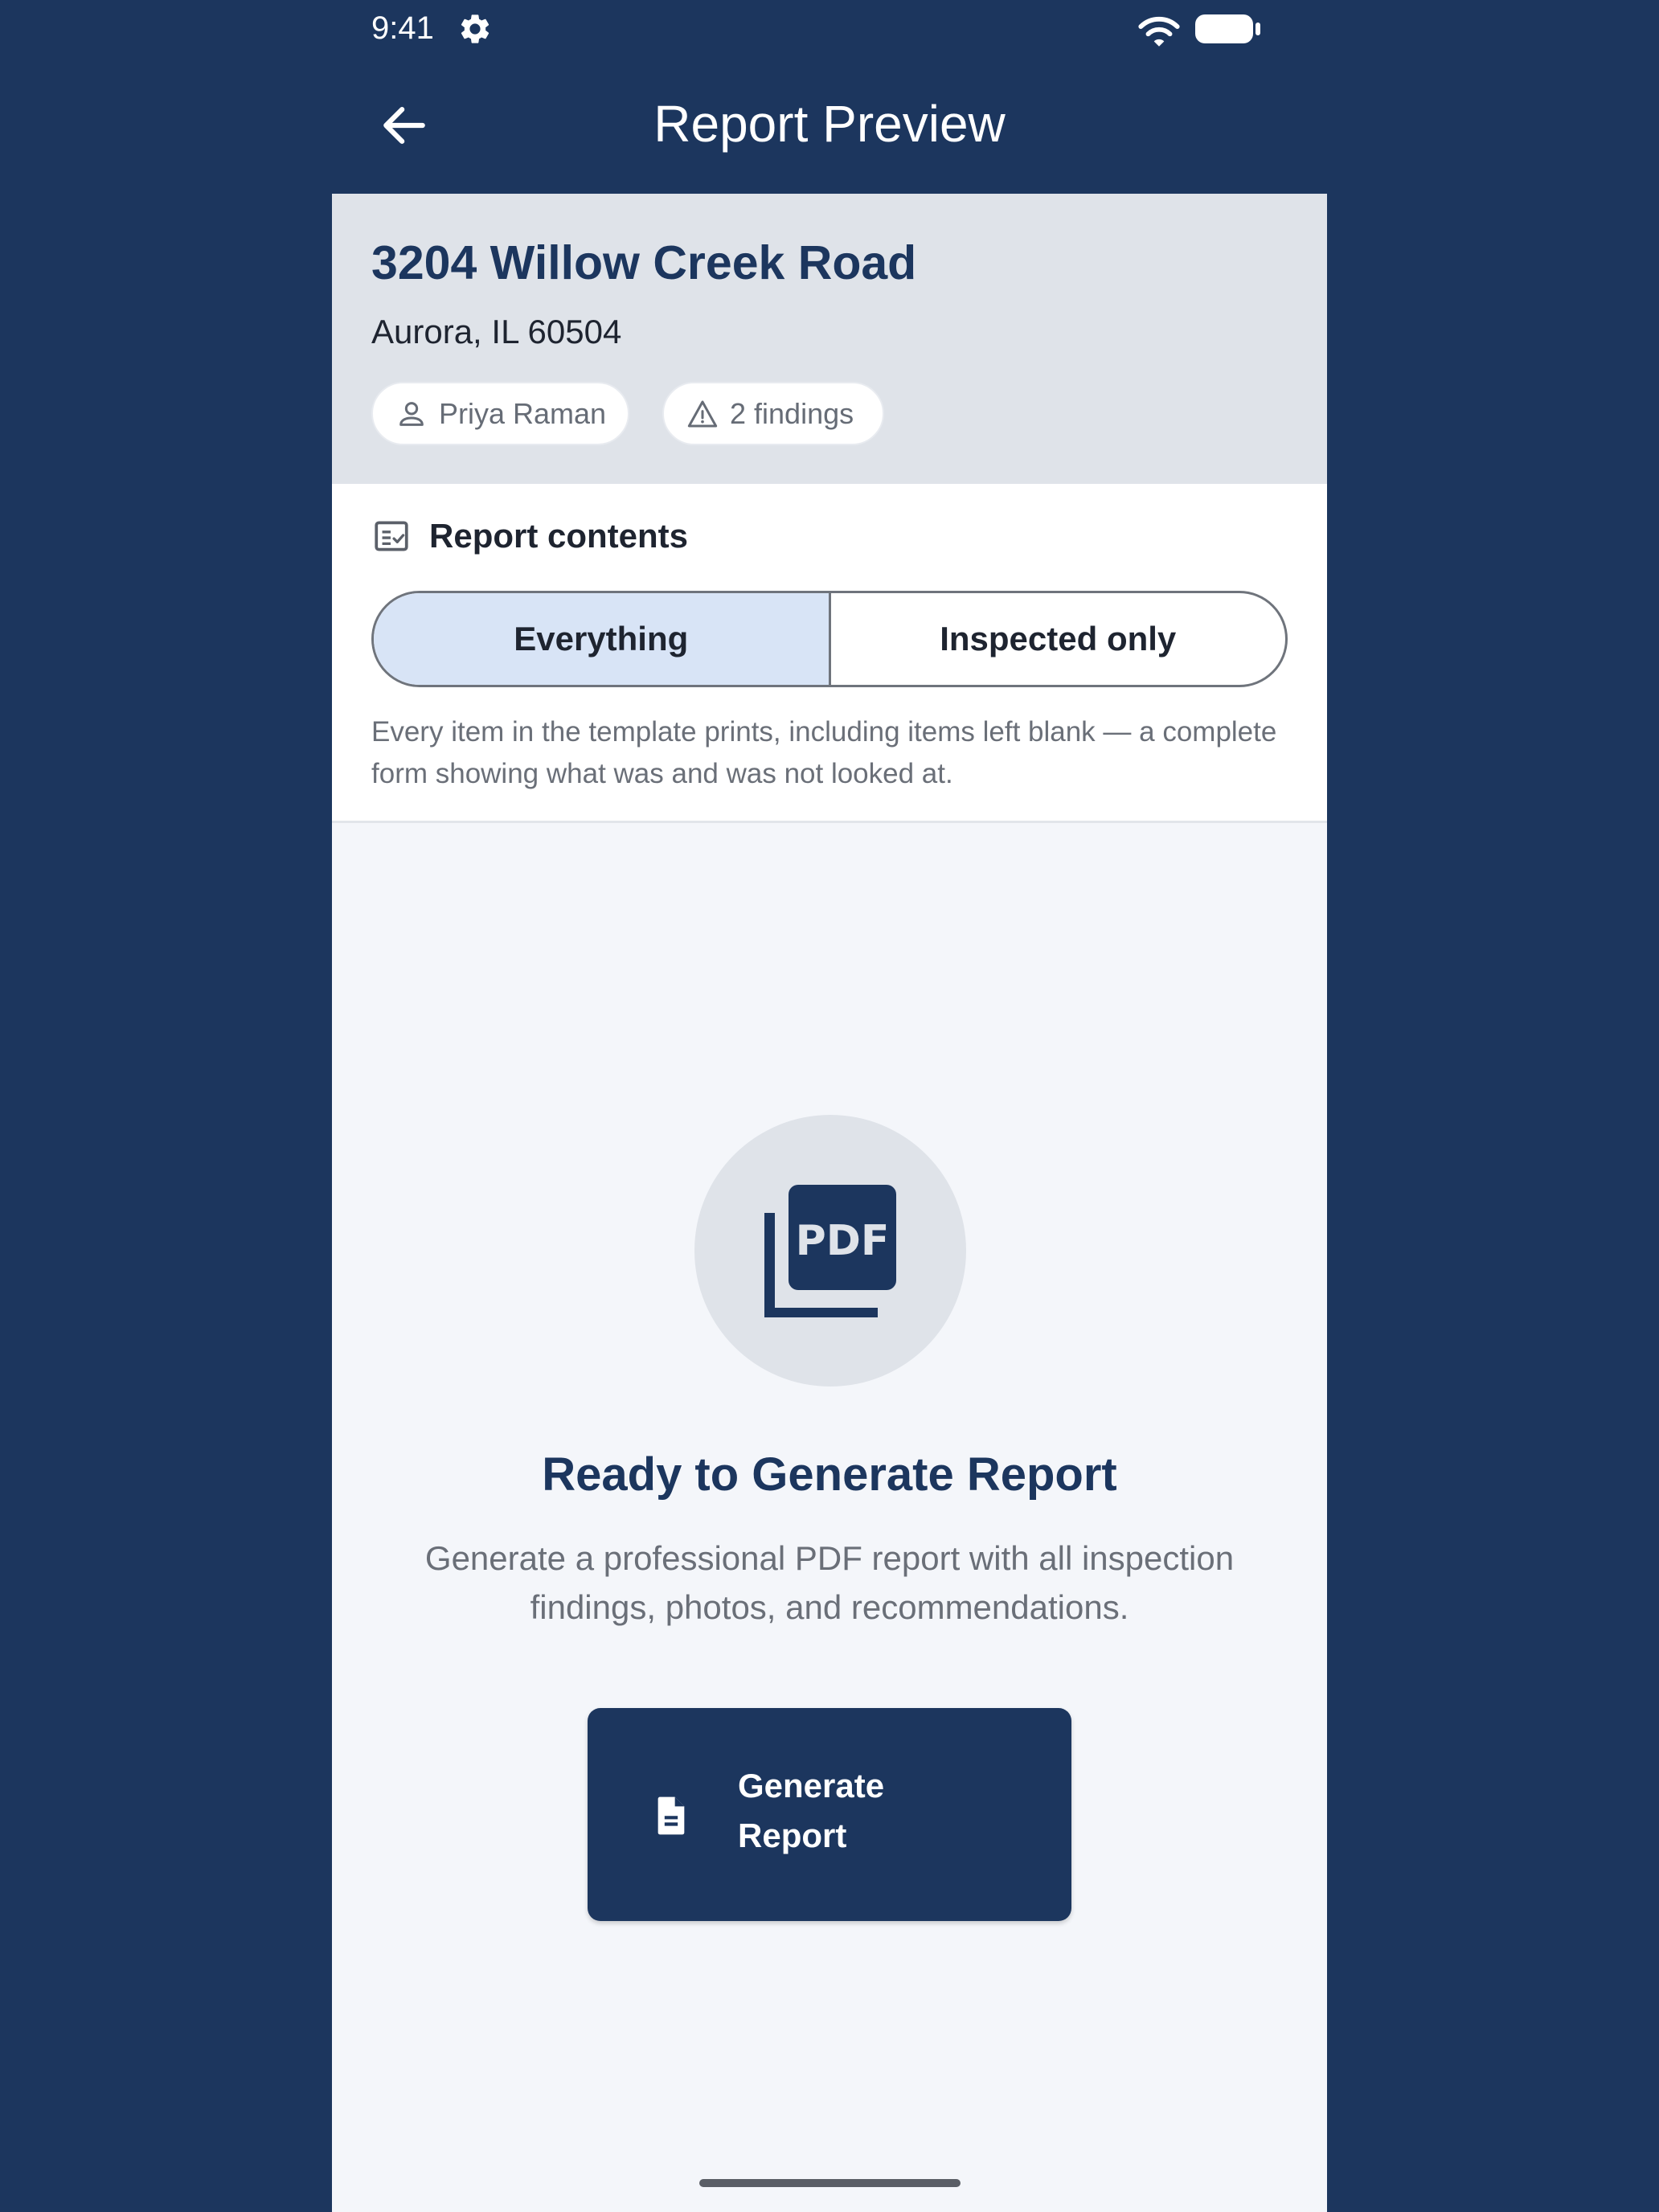 The width and height of the screenshot is (1659, 2212). What do you see at coordinates (829, 1474) in the screenshot?
I see `empty-state-title: Ready to Generate Report` at bounding box center [829, 1474].